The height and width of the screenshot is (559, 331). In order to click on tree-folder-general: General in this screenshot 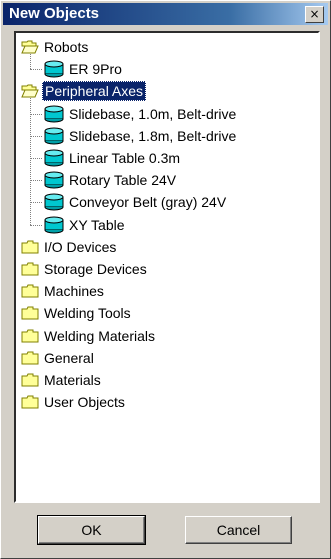, I will do `click(58, 358)`.